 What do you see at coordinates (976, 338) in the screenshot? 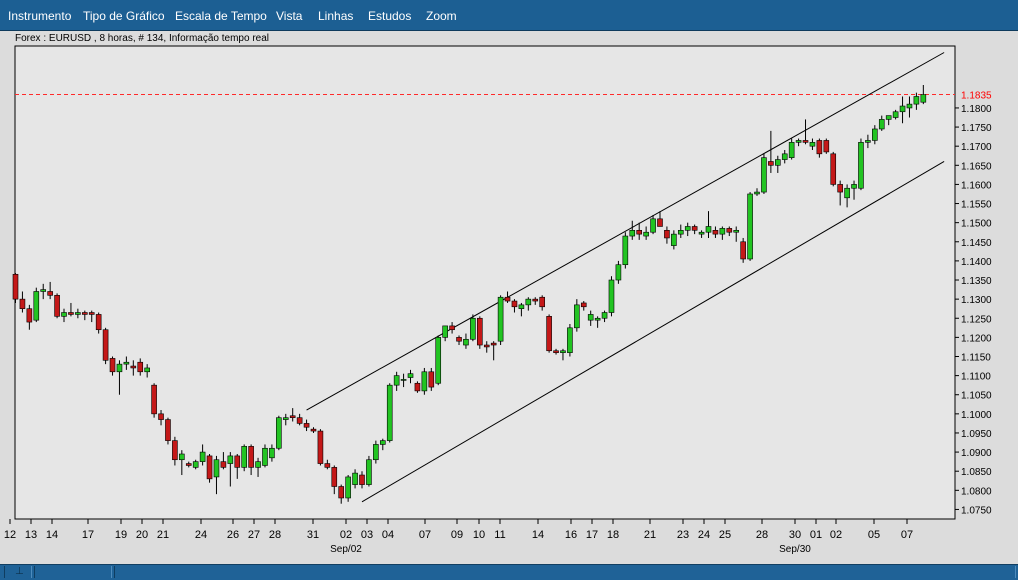
I see `y-tick-label: 1.1200` at bounding box center [976, 338].